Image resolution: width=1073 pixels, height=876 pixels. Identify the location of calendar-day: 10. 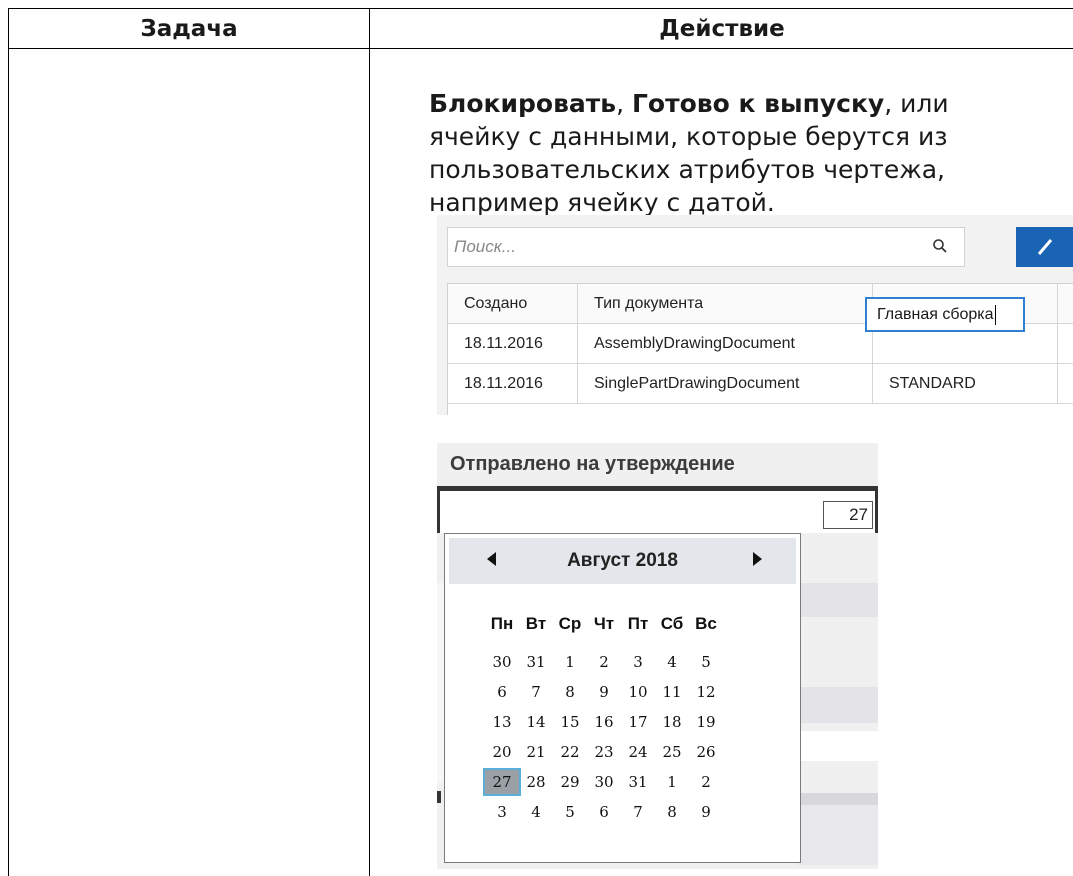
(638, 692).